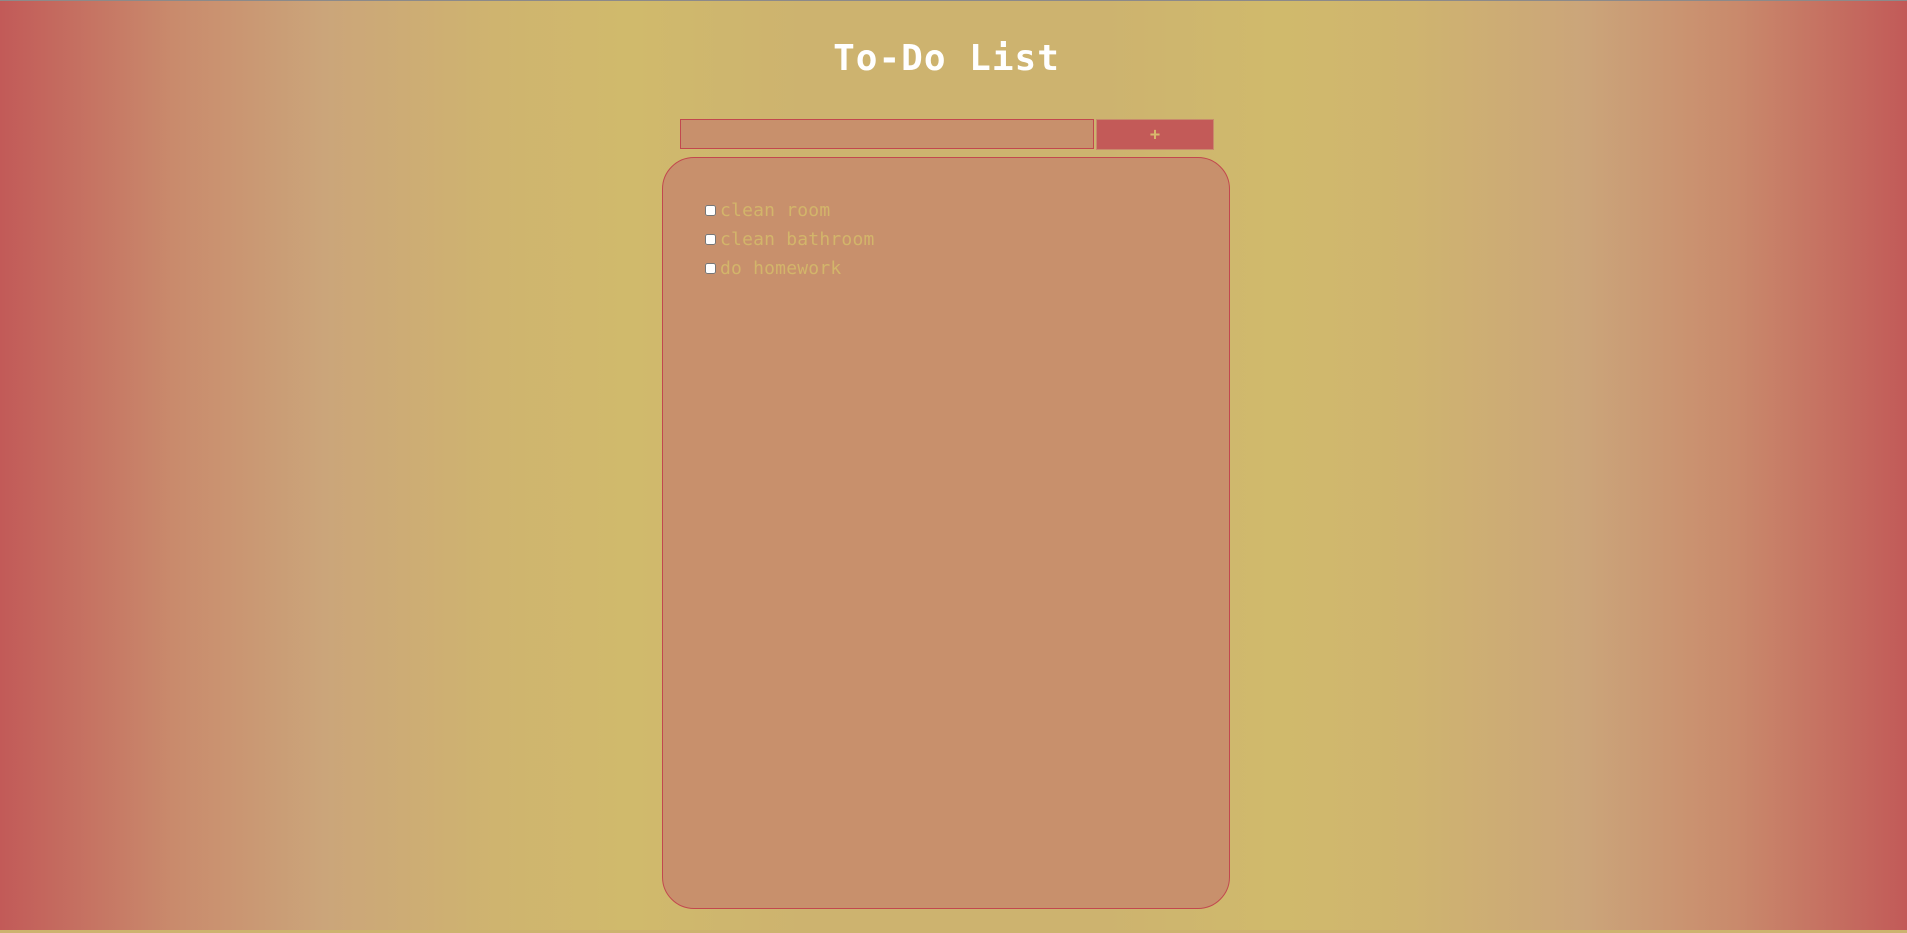 The height and width of the screenshot is (933, 1907). I want to click on todo-list: clean room clean bathroom do homework, so click(790, 239).